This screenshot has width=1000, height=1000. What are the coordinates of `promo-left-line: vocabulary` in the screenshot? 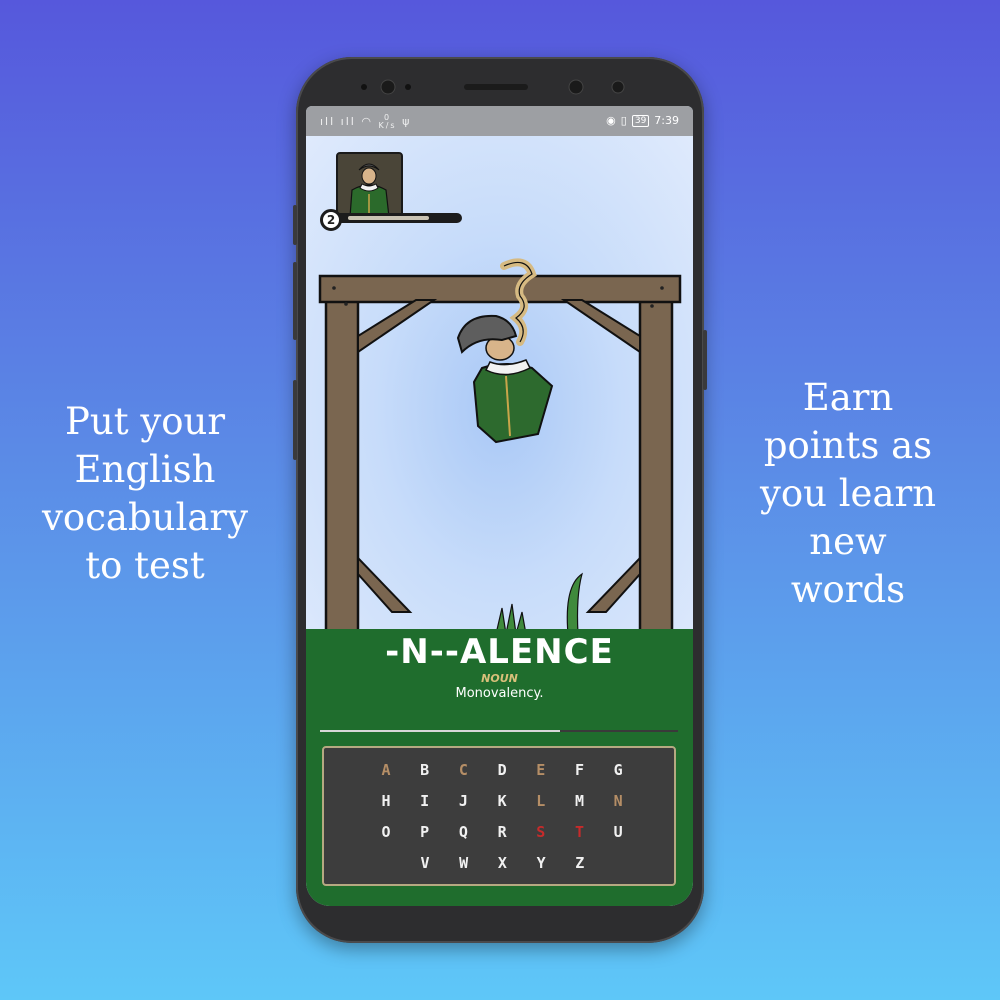 It's located at (145, 517).